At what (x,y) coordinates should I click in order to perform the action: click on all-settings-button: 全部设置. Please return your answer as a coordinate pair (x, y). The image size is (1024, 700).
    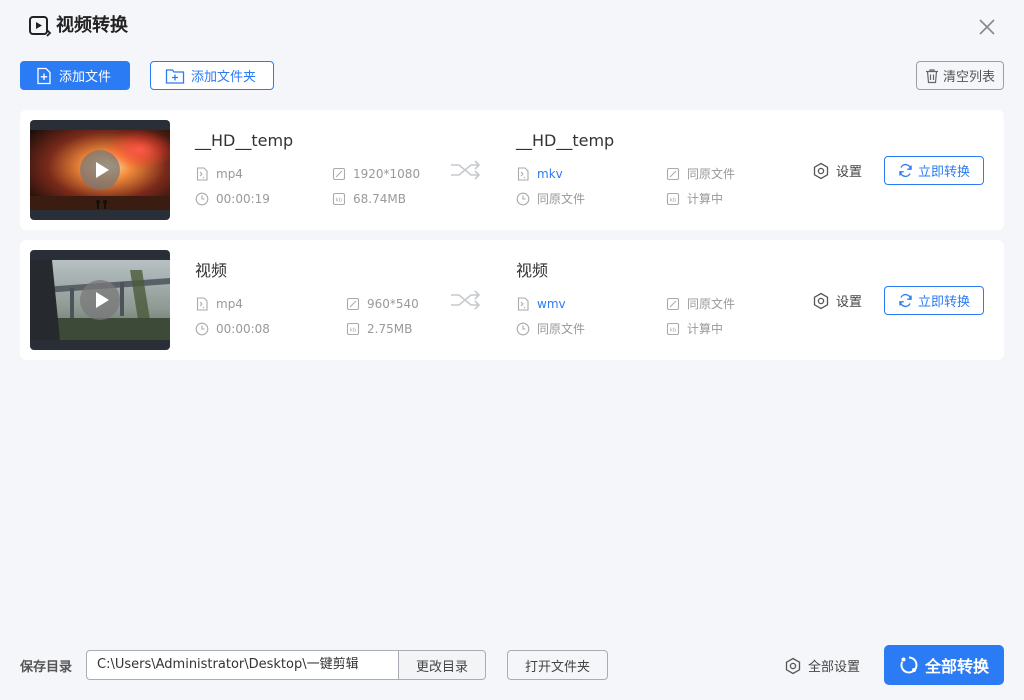
    Looking at the image, I should click on (822, 665).